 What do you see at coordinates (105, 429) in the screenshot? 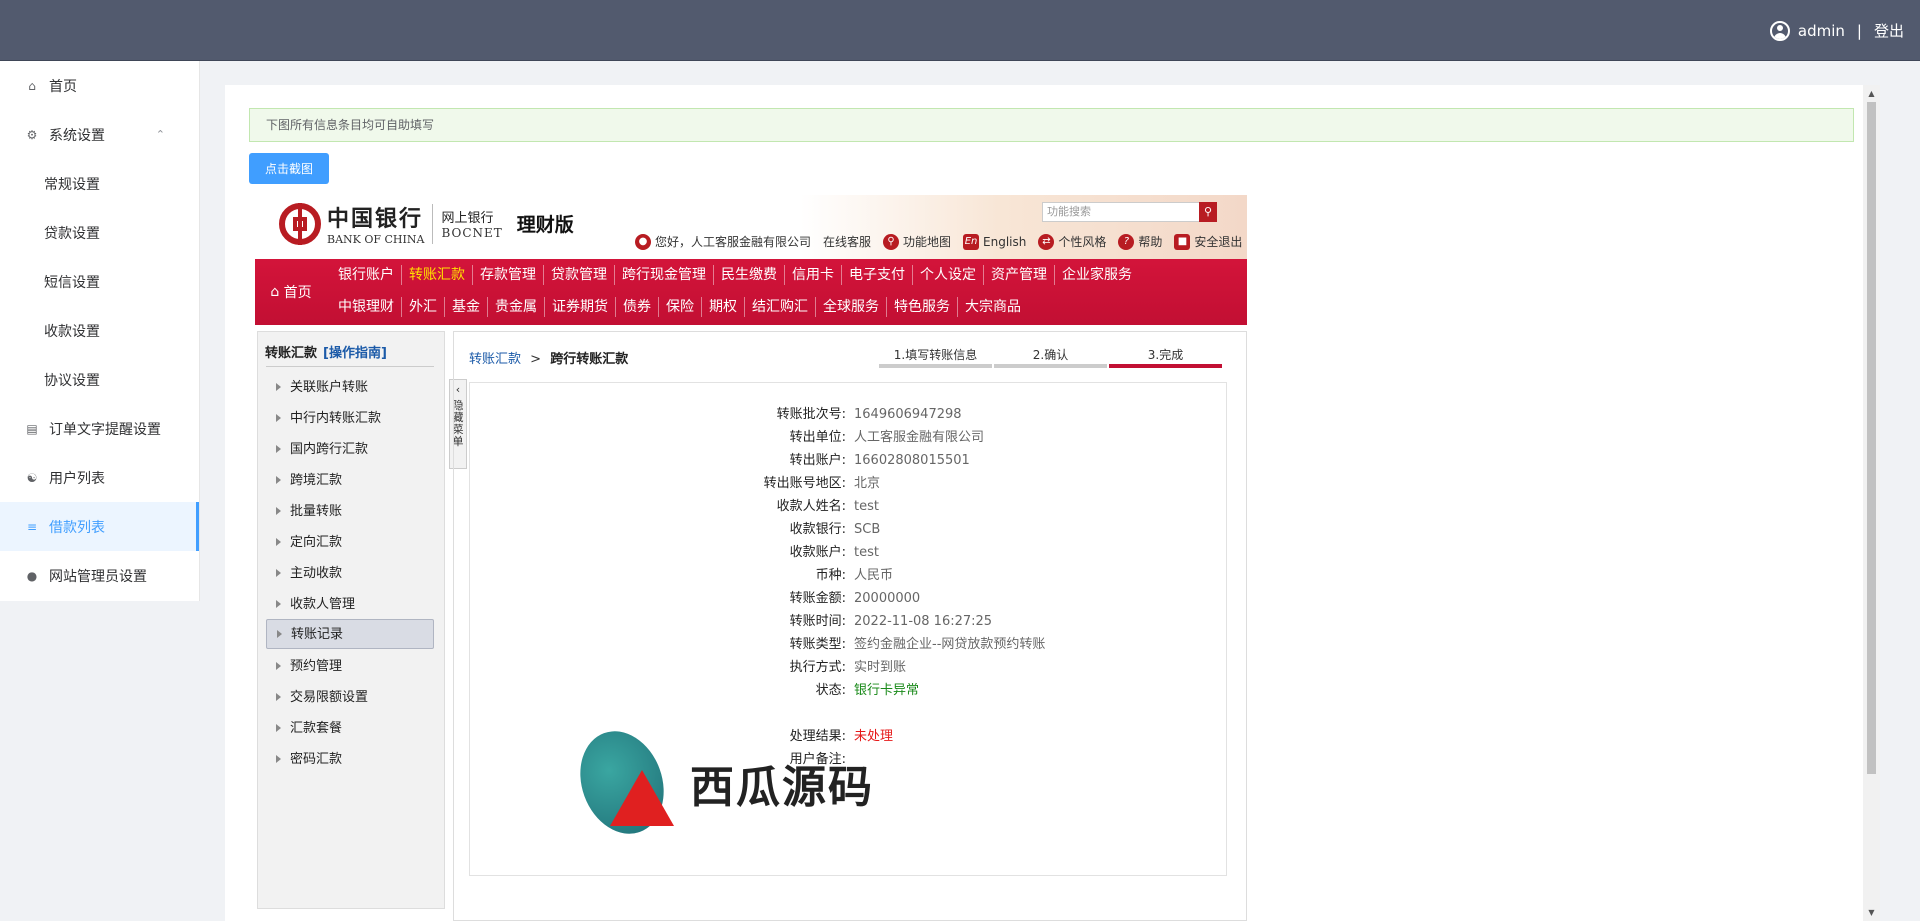
I see `sidebar-item-label: 订单文字提醒设置` at bounding box center [105, 429].